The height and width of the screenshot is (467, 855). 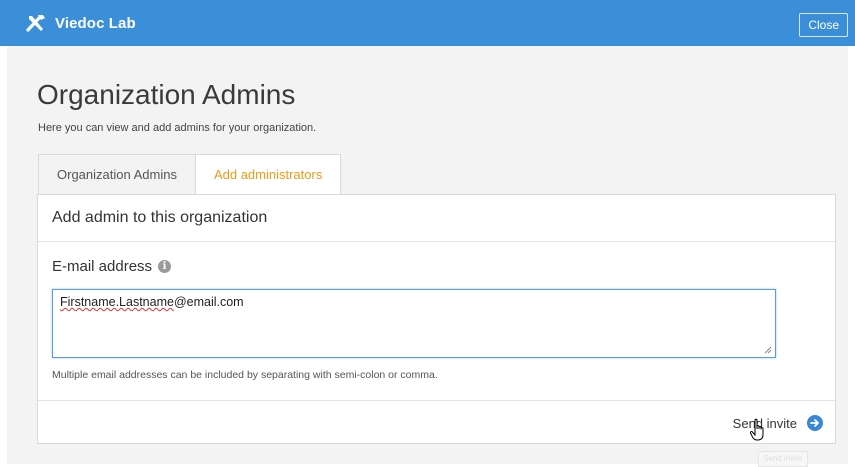 What do you see at coordinates (165, 266) in the screenshot?
I see `info-icon: i` at bounding box center [165, 266].